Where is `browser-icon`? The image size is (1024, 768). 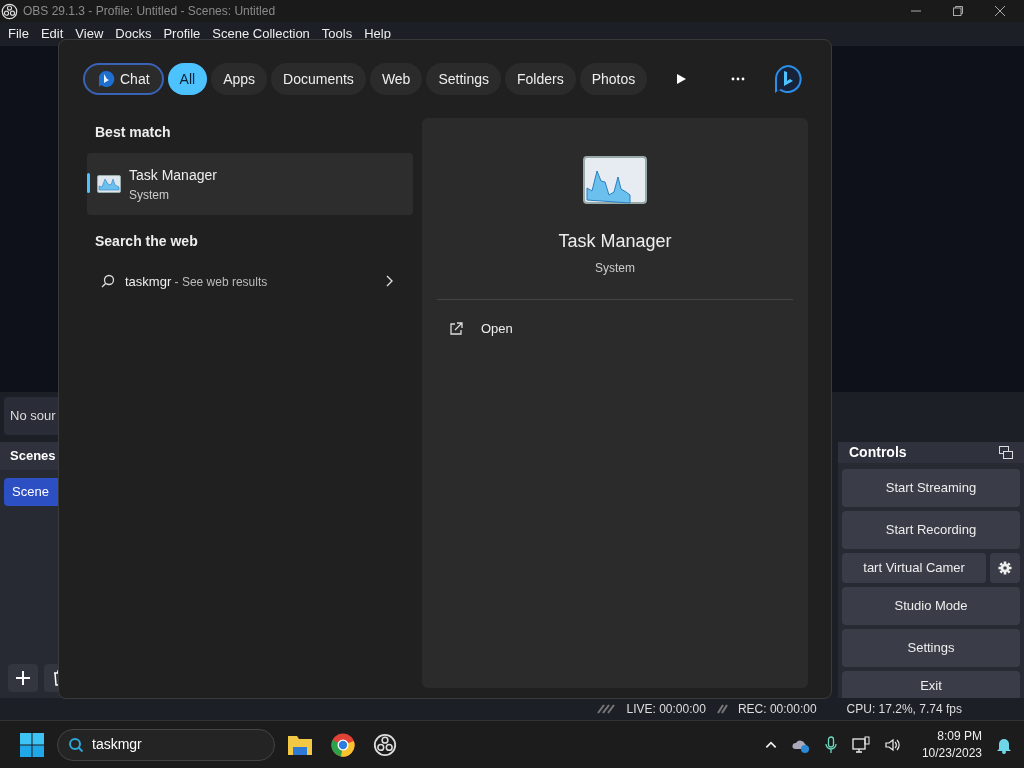
browser-icon is located at coordinates (343, 744).